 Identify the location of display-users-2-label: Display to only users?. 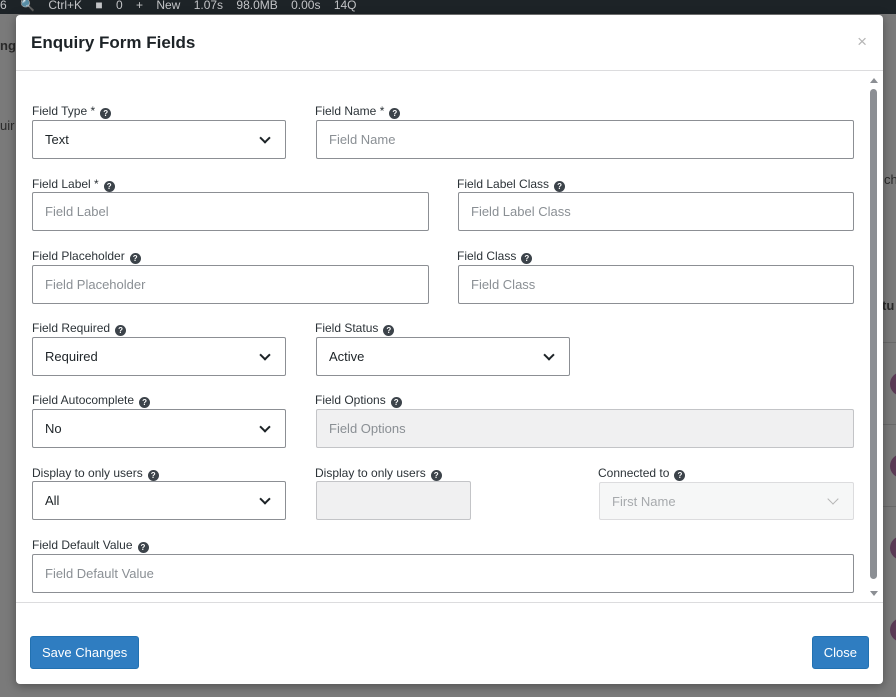
(378, 473).